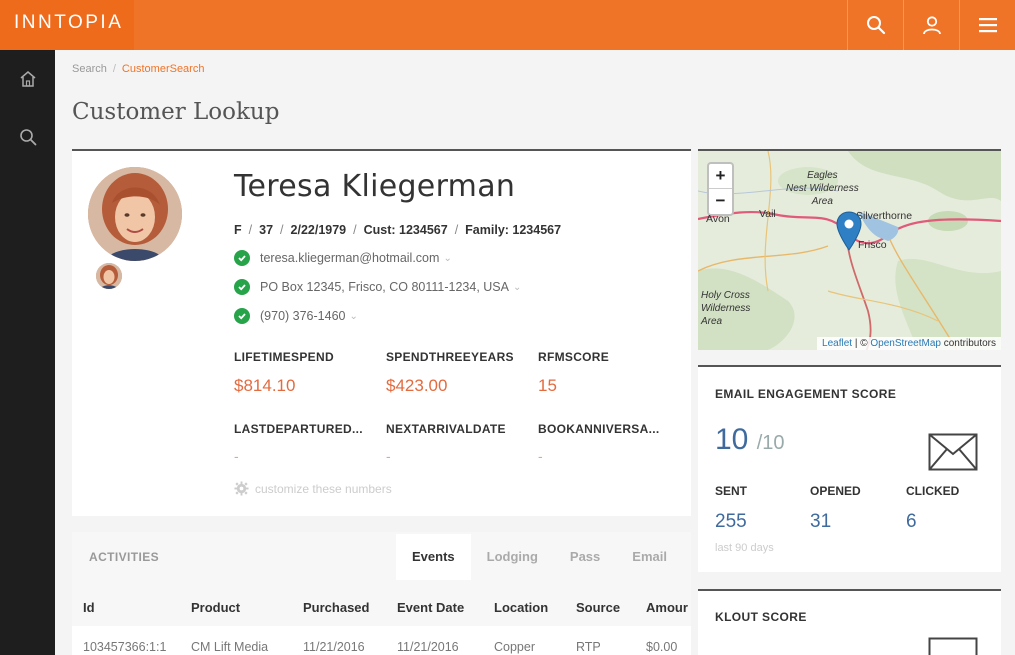 The width and height of the screenshot is (1015, 655). I want to click on clicked-label: CLICKED, so click(933, 491).